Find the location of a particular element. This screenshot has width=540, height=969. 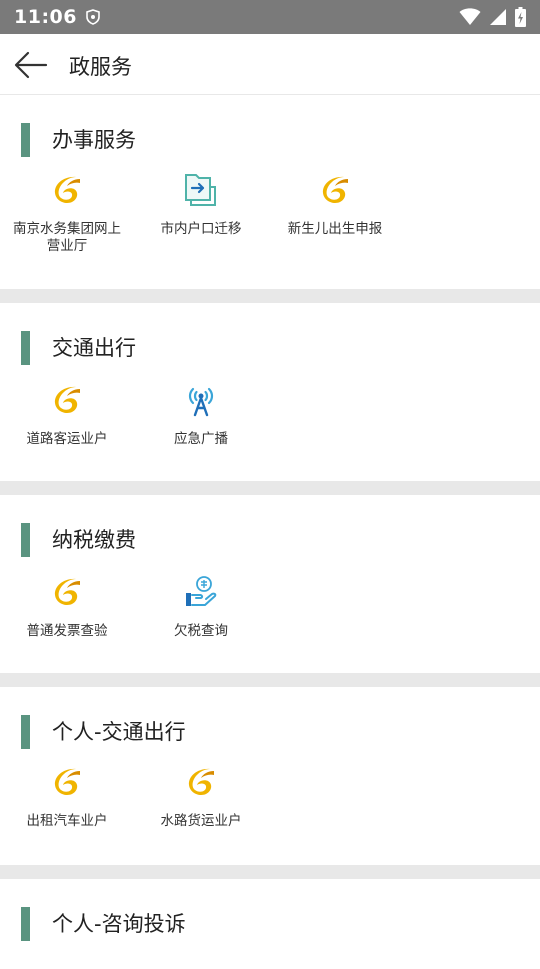

service-item-label: 应急广播 is located at coordinates (201, 439).